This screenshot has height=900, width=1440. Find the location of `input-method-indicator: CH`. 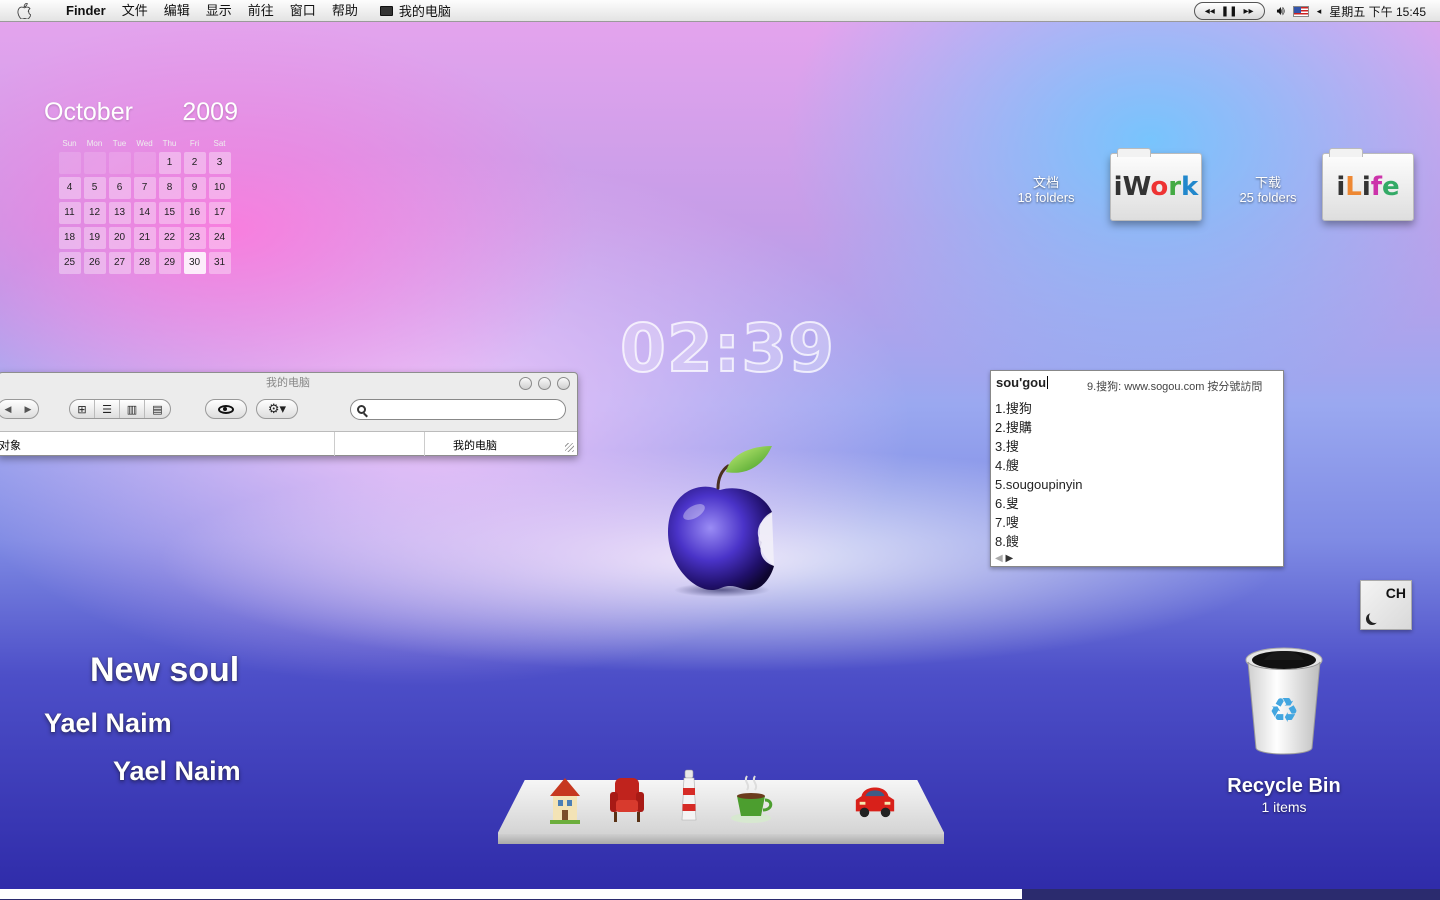

input-method-indicator: CH is located at coordinates (1386, 605).